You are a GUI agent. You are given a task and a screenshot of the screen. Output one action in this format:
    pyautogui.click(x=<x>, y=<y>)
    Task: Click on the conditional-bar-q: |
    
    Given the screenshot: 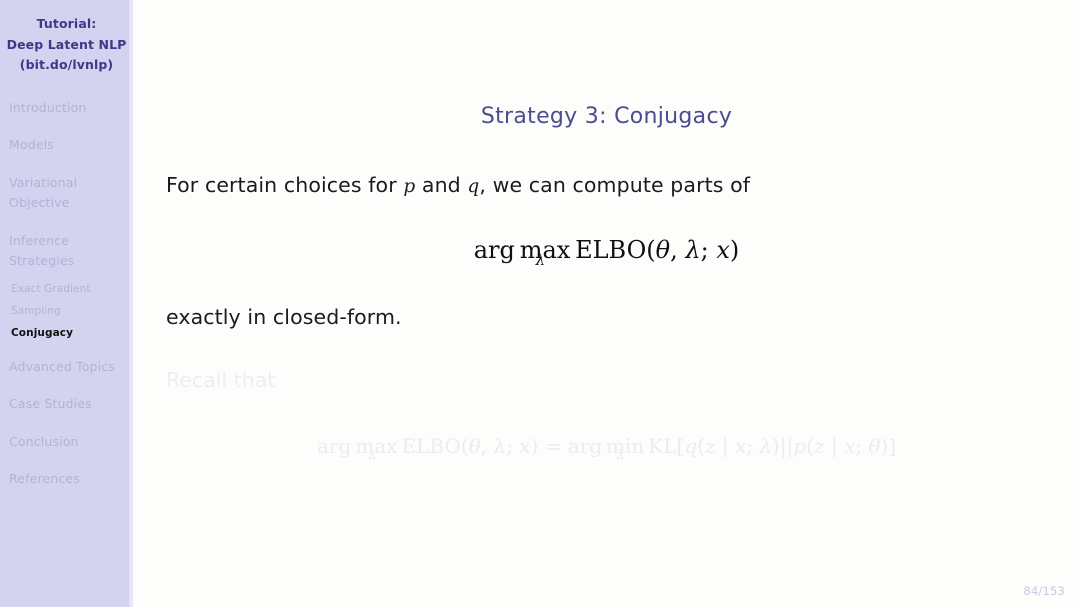 What is the action you would take?
    pyautogui.click(x=725, y=446)
    